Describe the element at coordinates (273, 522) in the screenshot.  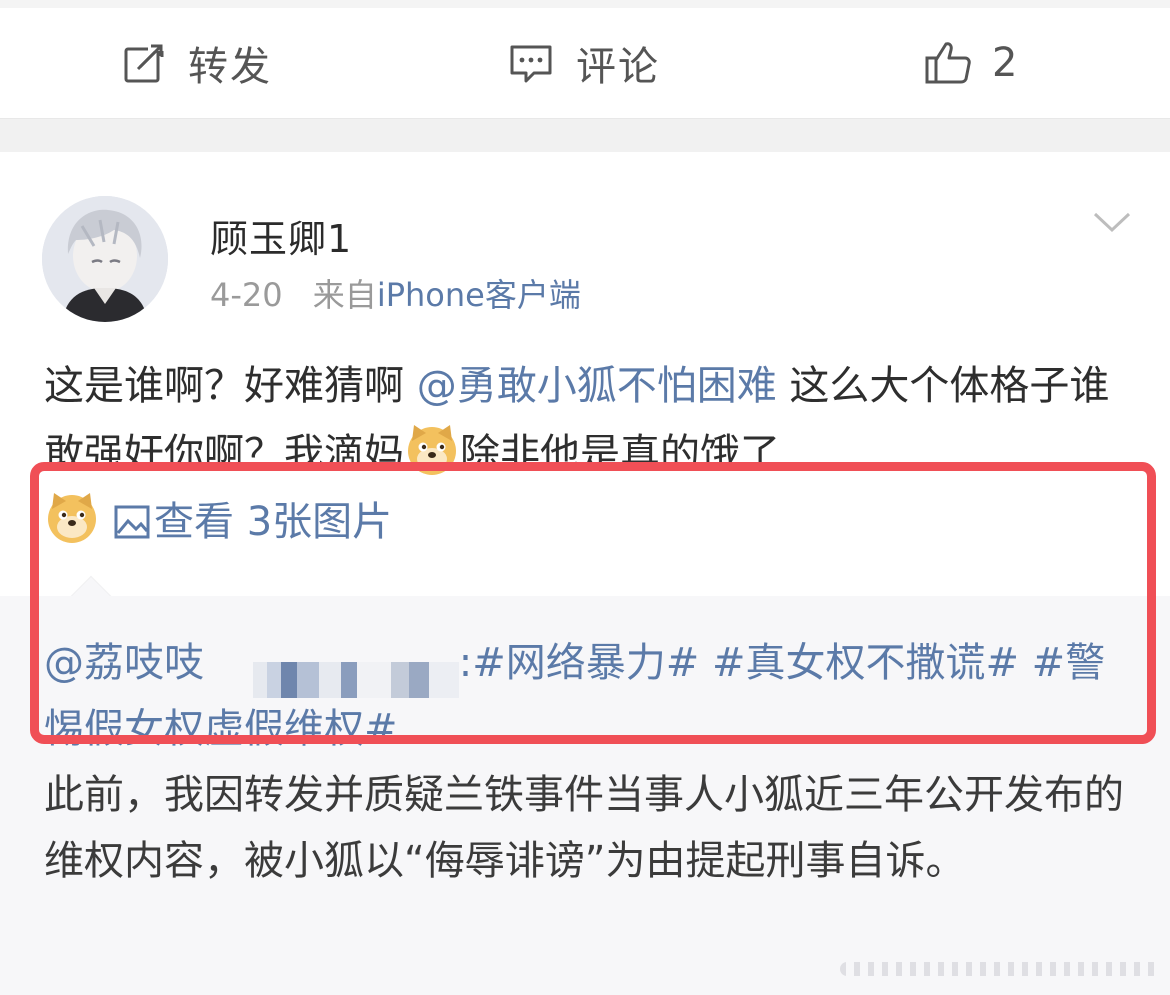
I see `view-images-label: 查看 3张图片` at that location.